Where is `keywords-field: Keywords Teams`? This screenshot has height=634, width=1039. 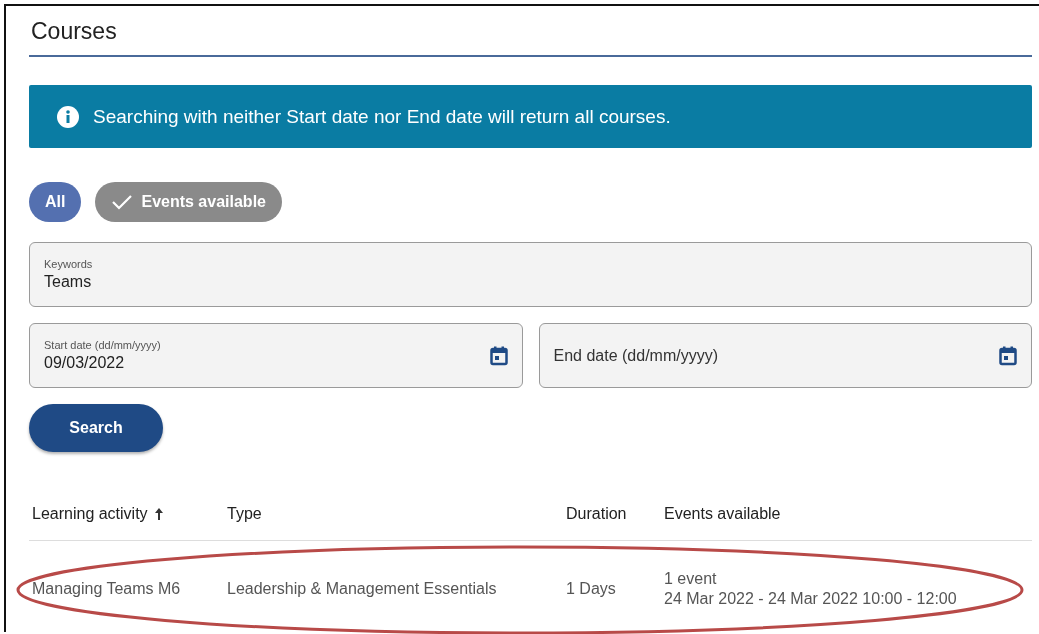 keywords-field: Keywords Teams is located at coordinates (530, 274).